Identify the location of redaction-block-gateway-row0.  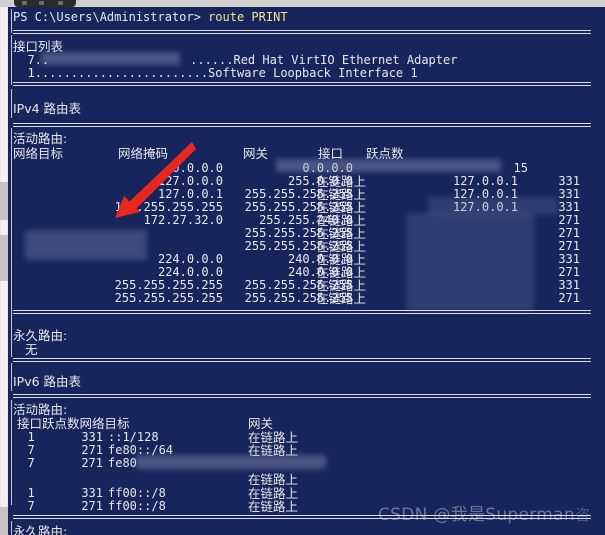
(388, 165).